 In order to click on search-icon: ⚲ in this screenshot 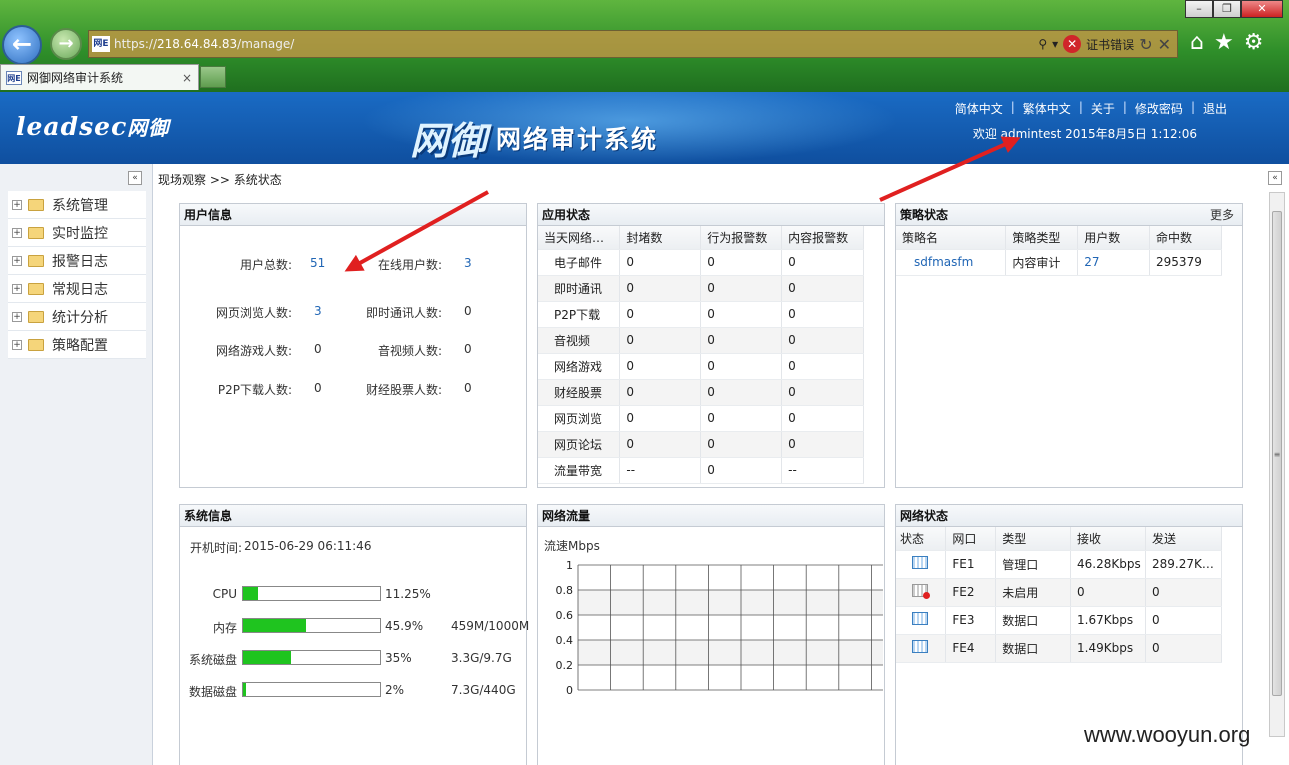, I will do `click(1042, 44)`.